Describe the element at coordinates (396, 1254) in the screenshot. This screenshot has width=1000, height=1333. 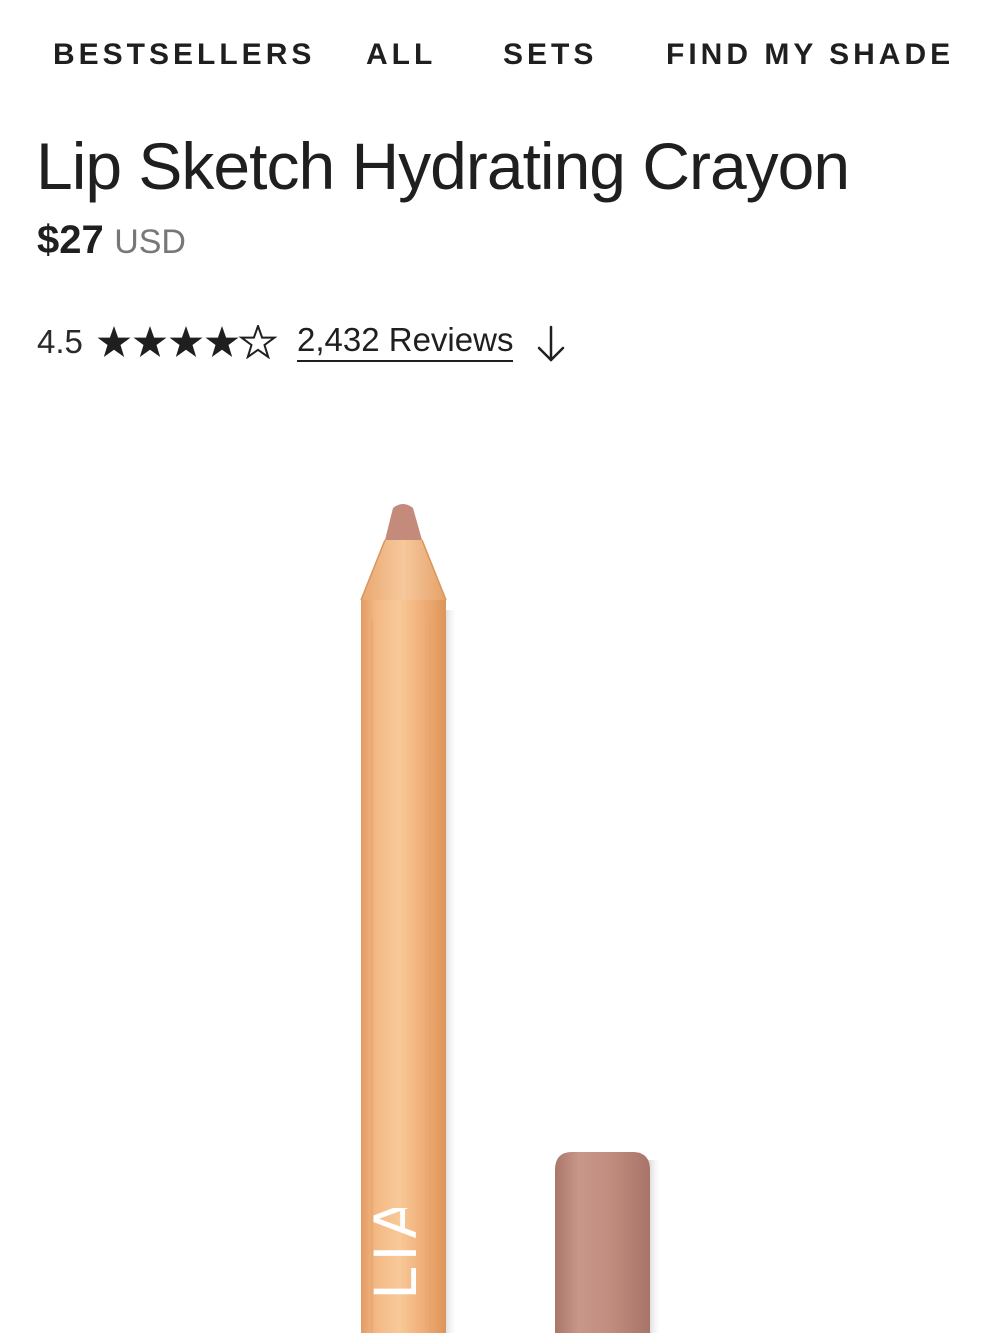
I see `logo-text: LIA` at that location.